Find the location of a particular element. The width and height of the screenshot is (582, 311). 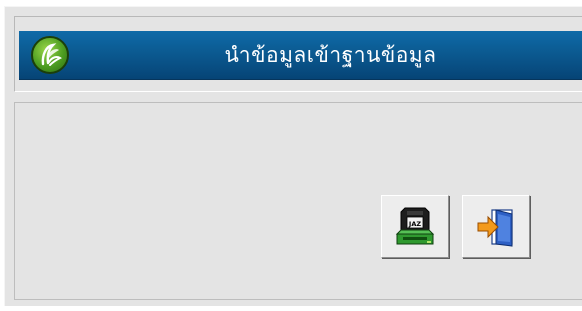

exit-button is located at coordinates (496, 226).